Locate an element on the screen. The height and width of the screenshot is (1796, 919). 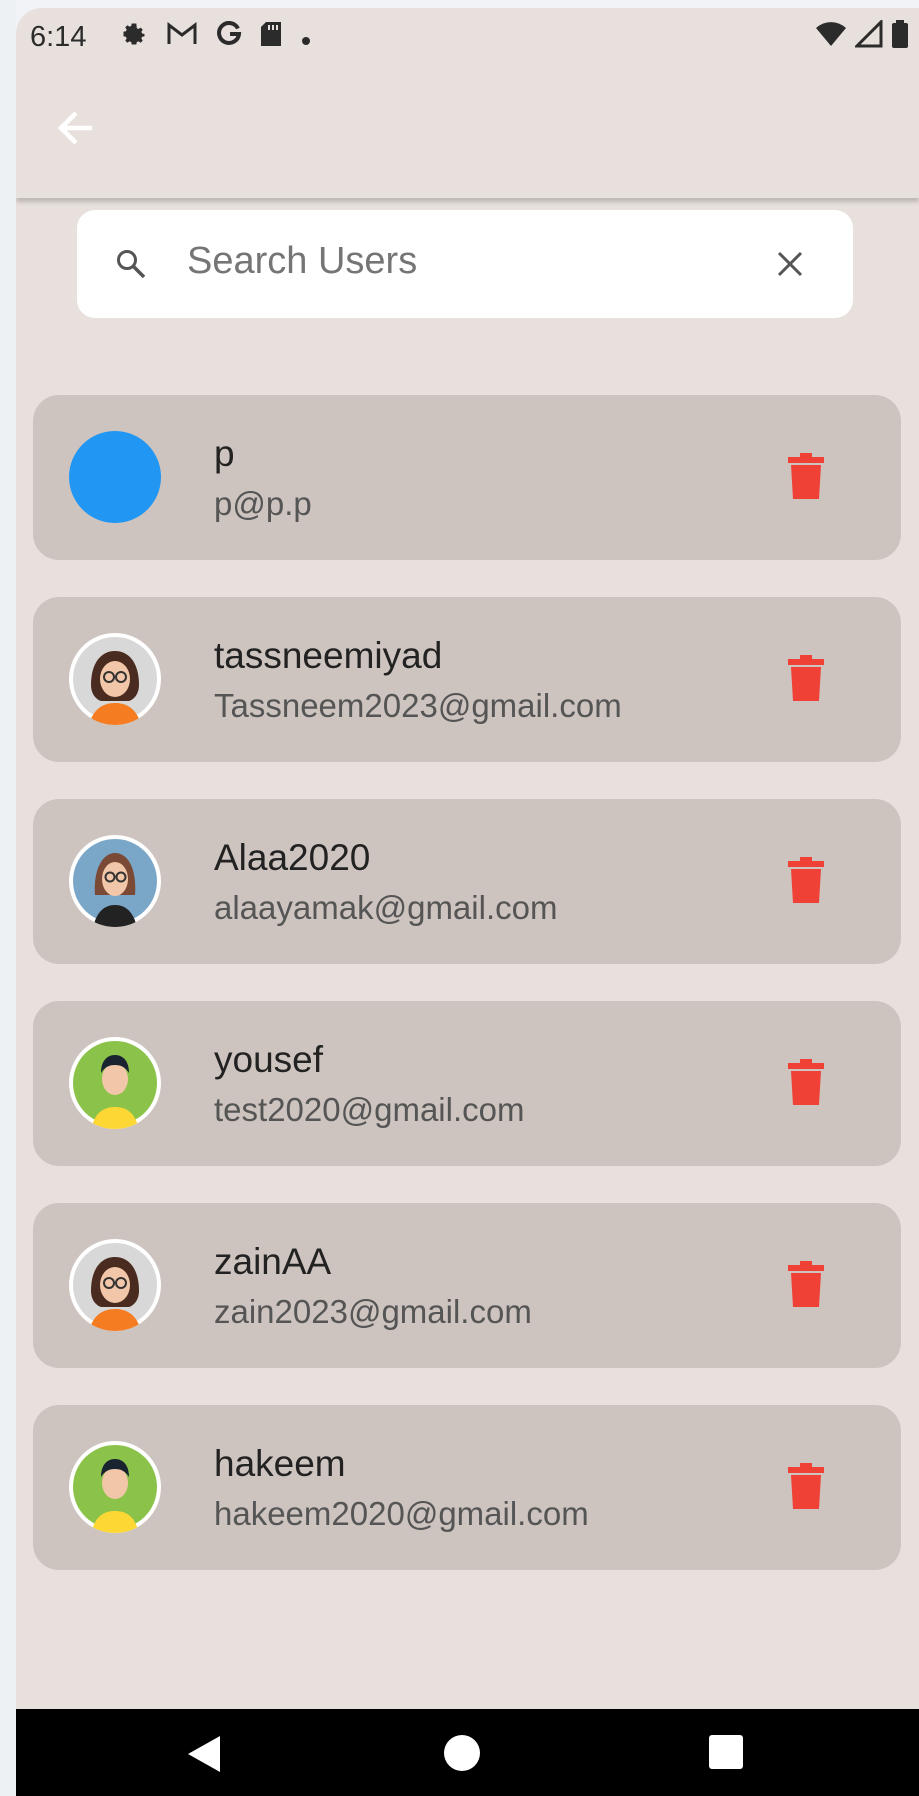
user-name: p is located at coordinates (224, 453).